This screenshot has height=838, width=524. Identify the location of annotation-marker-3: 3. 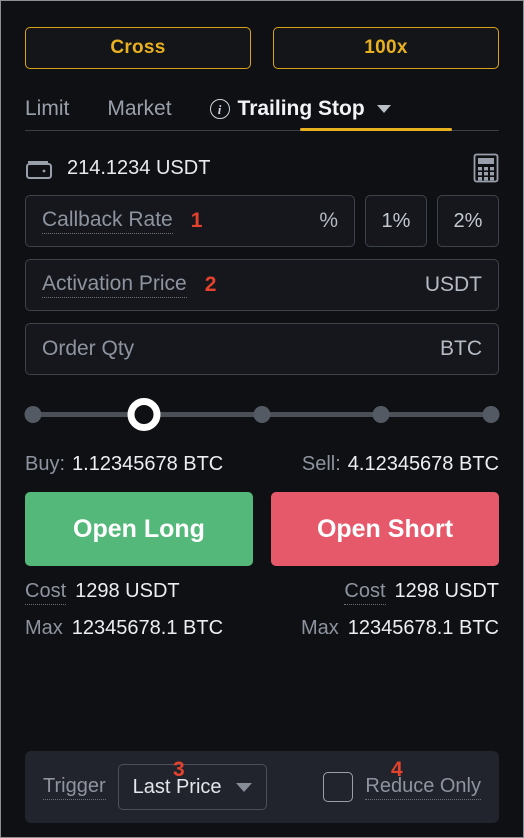
(179, 769).